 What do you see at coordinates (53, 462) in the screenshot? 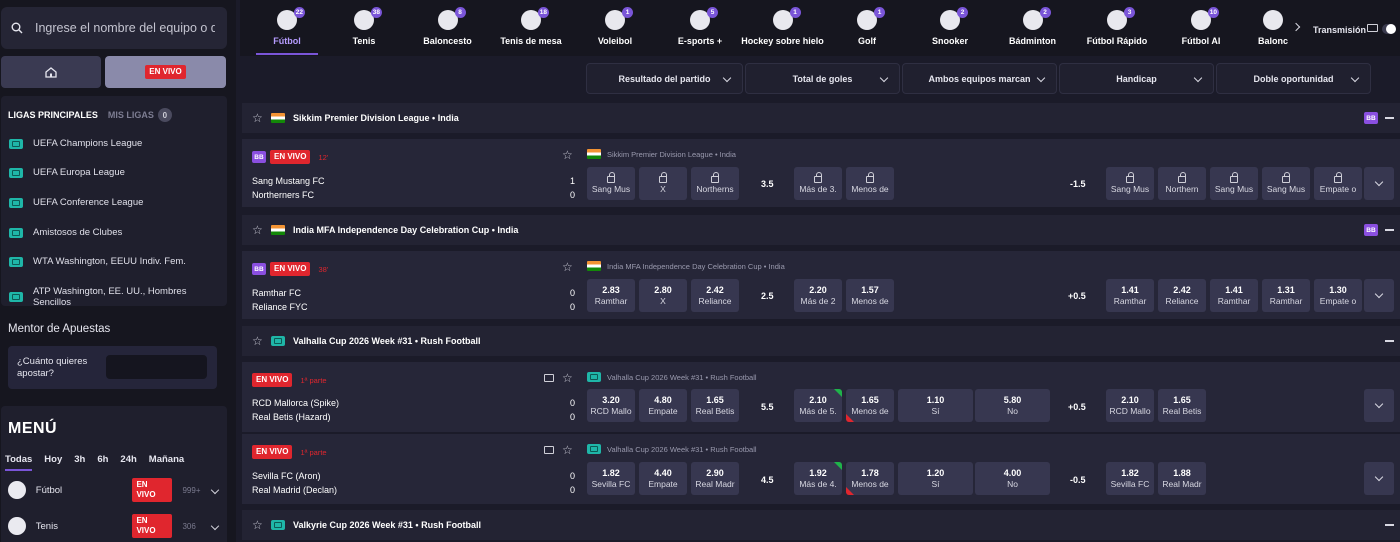
I see `filter-today: Hoy` at bounding box center [53, 462].